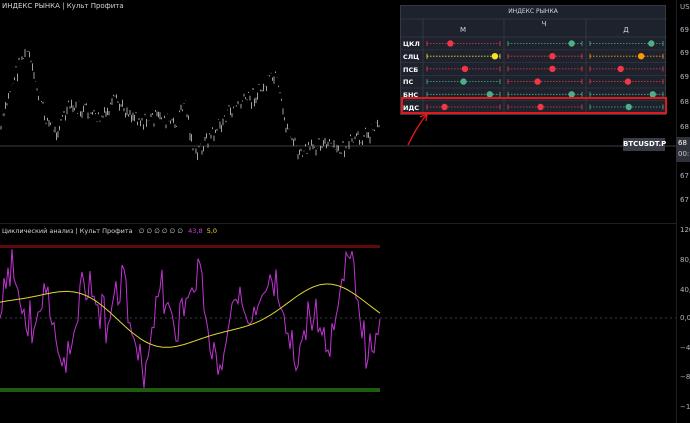  Describe the element at coordinates (212, 231) in the screenshot. I see `oscillator-value-slow: 5,0` at that location.